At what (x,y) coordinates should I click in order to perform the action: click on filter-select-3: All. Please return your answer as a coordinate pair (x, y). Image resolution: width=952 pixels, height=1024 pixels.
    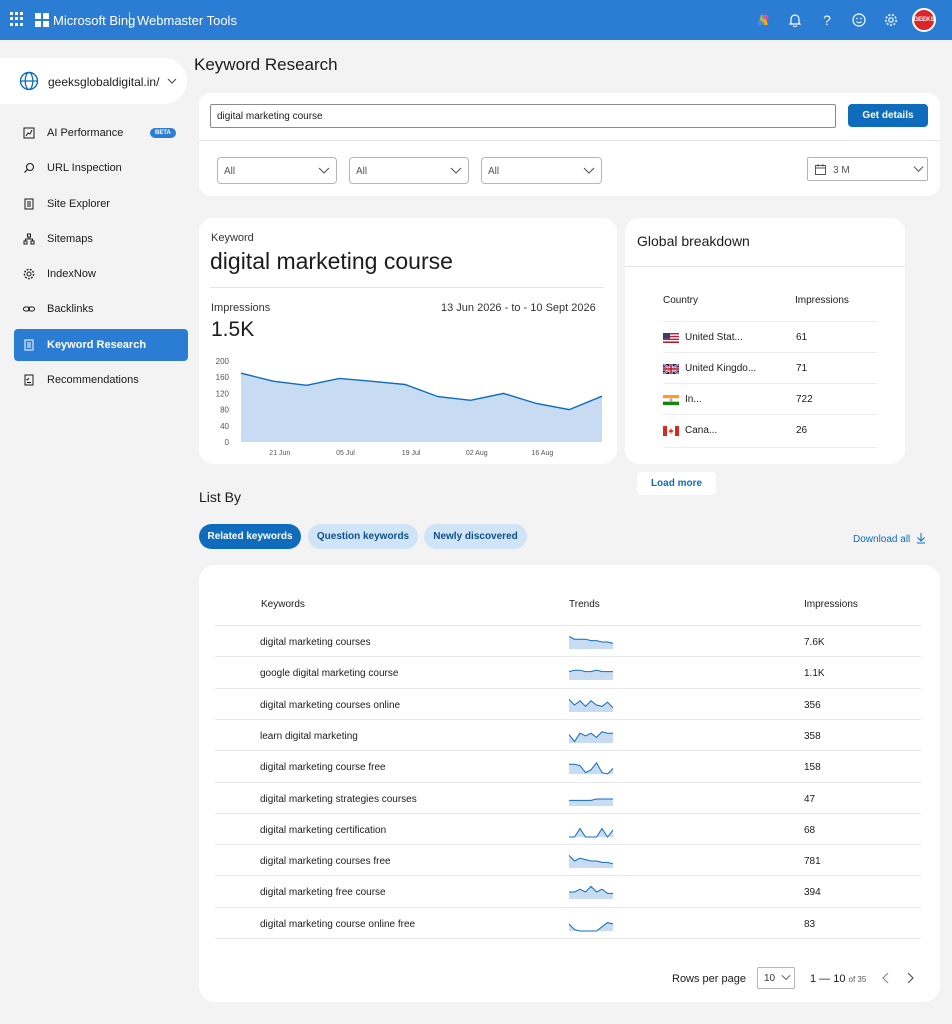
    Looking at the image, I should click on (541, 170).